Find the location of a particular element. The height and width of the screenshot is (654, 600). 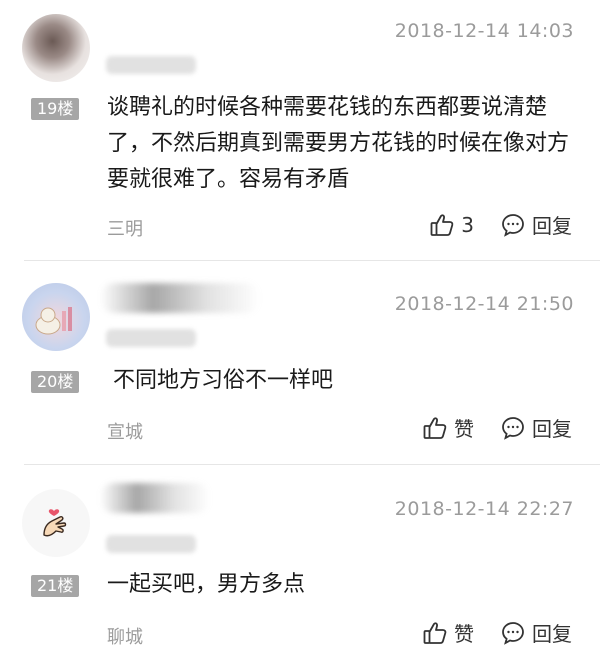

comment-timestamp: 2018-12-14 14:03 is located at coordinates (484, 31).